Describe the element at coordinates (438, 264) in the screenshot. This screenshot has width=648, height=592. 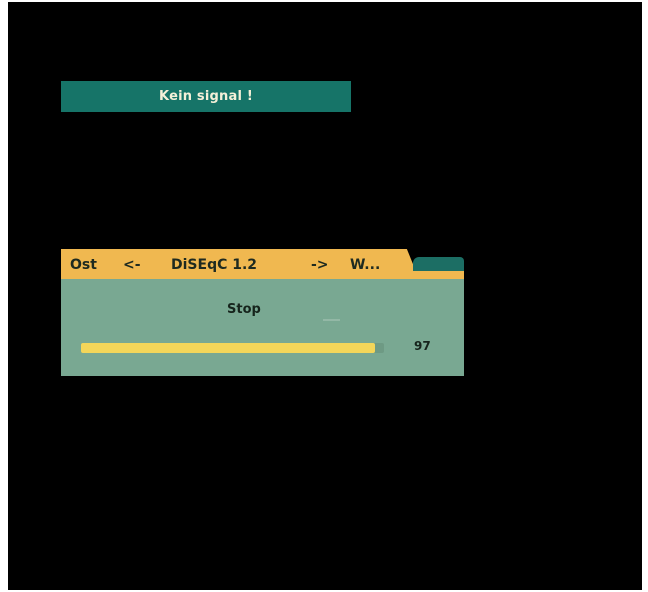
I see `panel-corner-tab` at that location.